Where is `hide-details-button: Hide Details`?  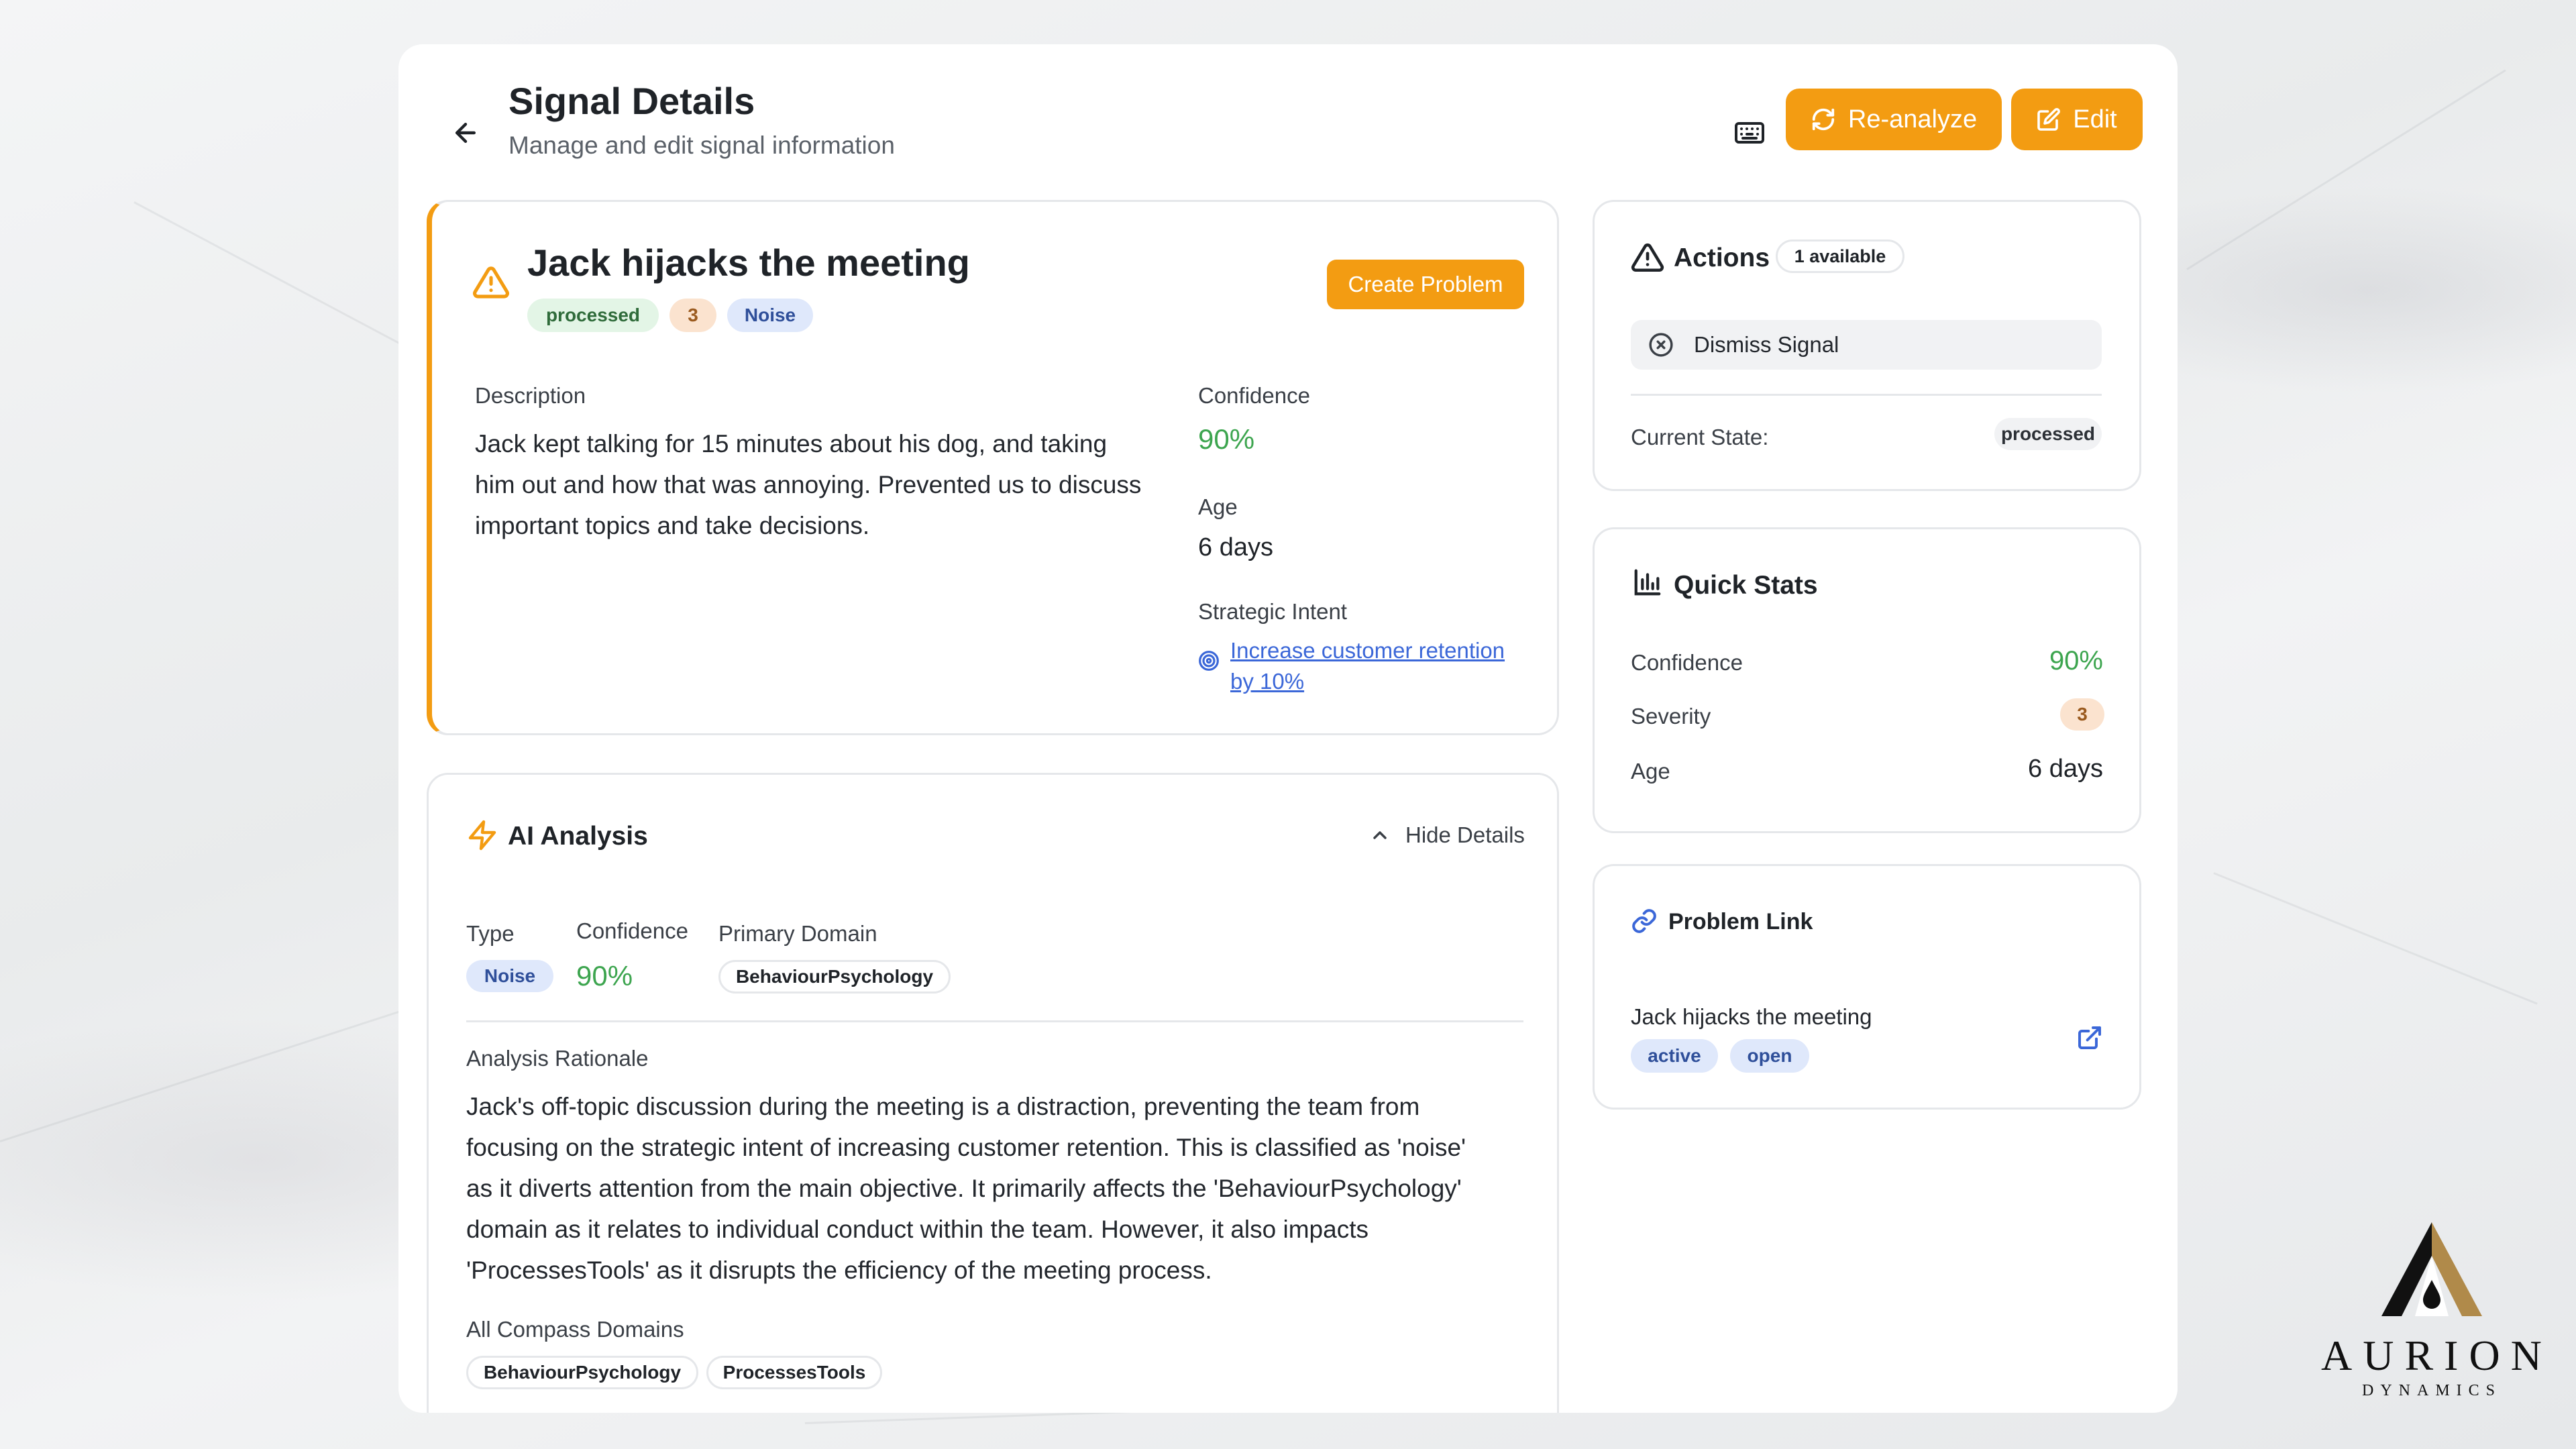 hide-details-button: Hide Details is located at coordinates (1447, 835).